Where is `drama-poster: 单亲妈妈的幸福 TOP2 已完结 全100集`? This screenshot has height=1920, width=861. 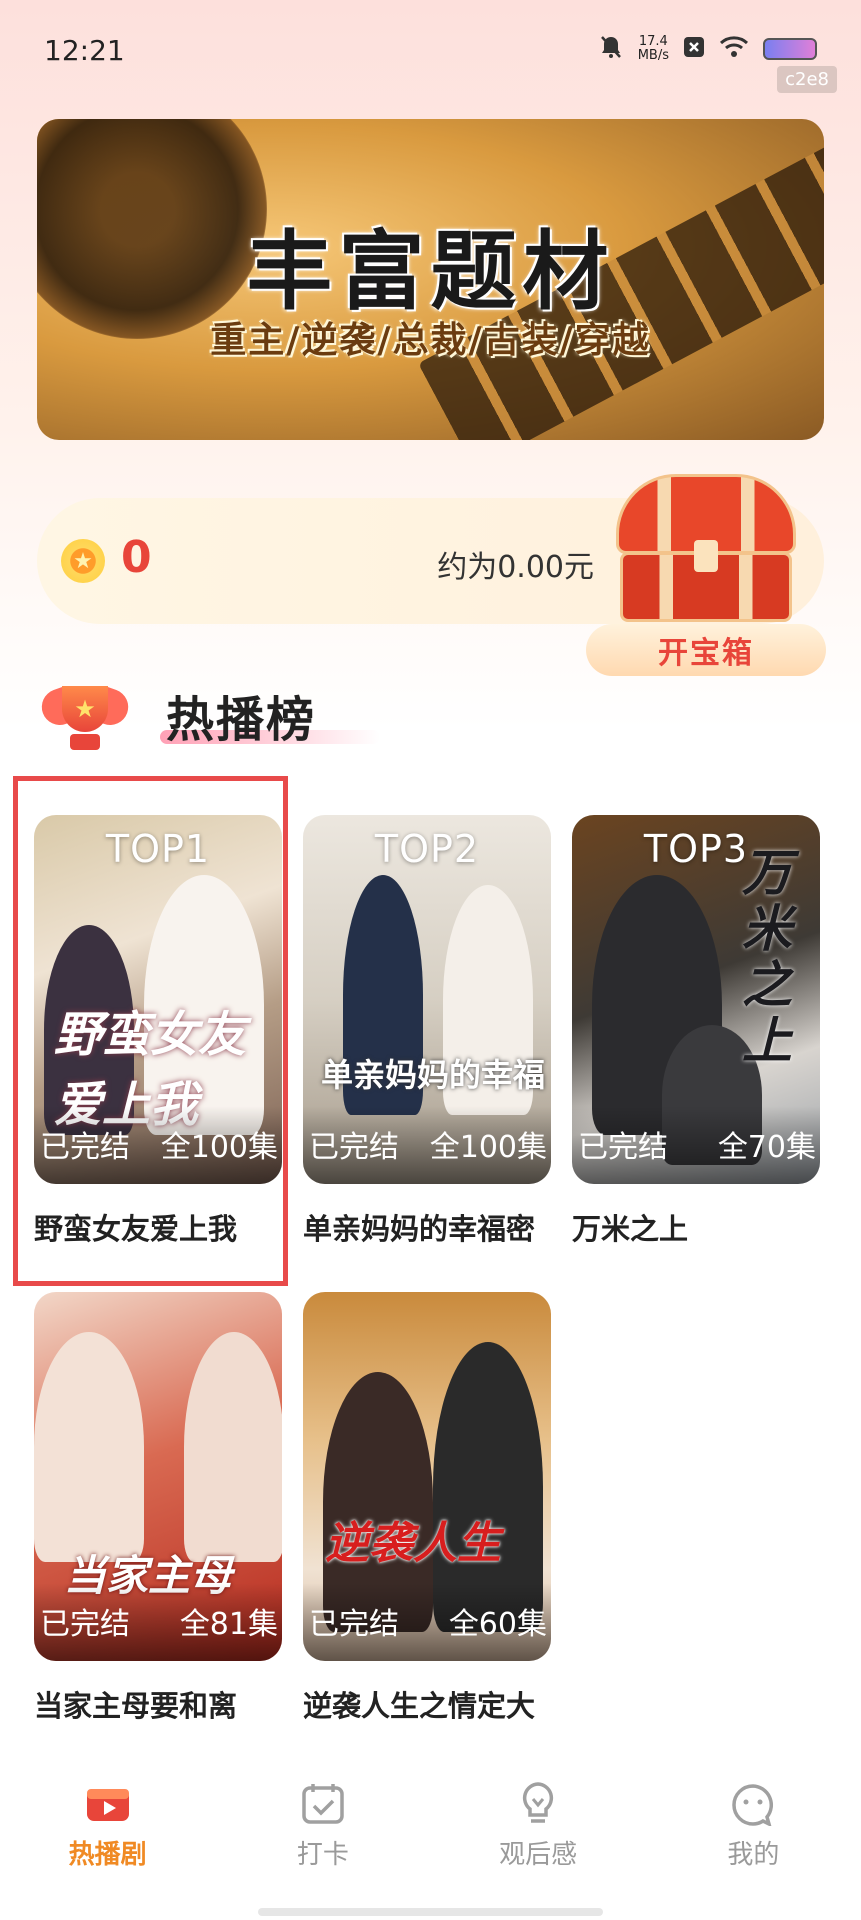 drama-poster: 单亲妈妈的幸福 TOP2 已完结 全100集 is located at coordinates (427, 999).